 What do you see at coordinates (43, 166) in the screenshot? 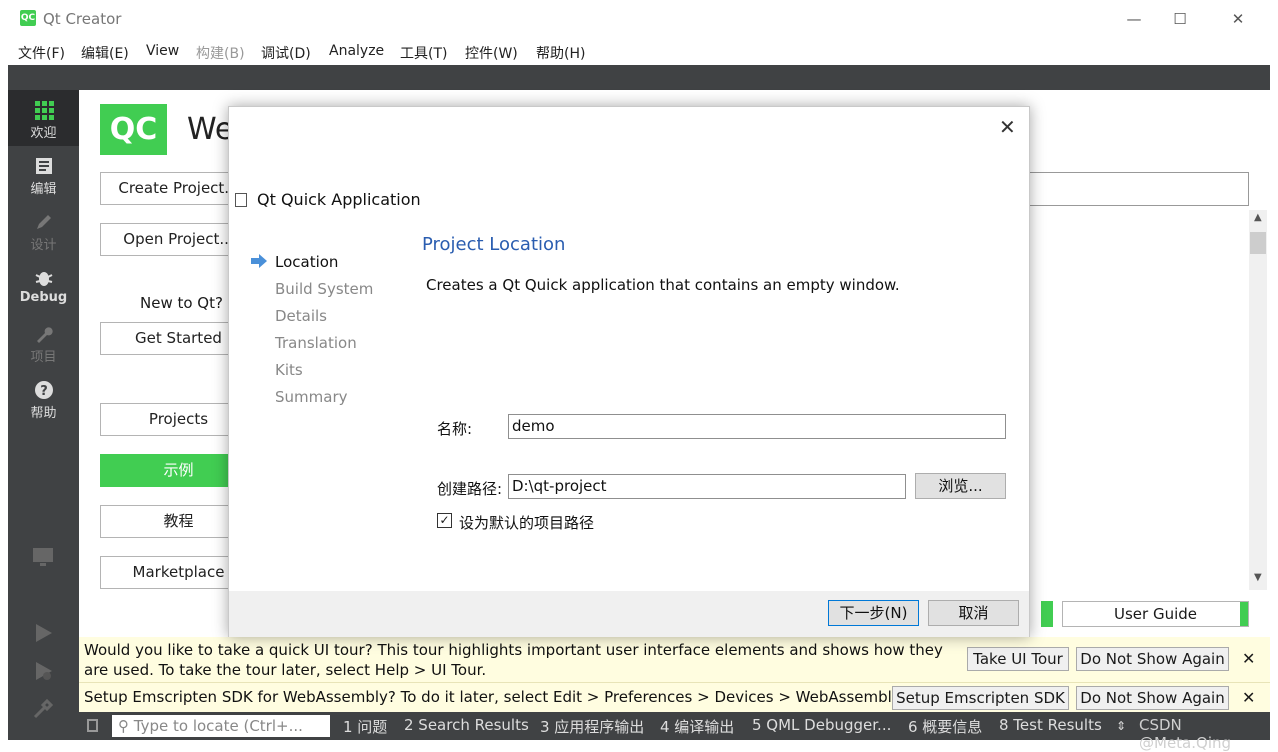
I see `edit-icon` at bounding box center [43, 166].